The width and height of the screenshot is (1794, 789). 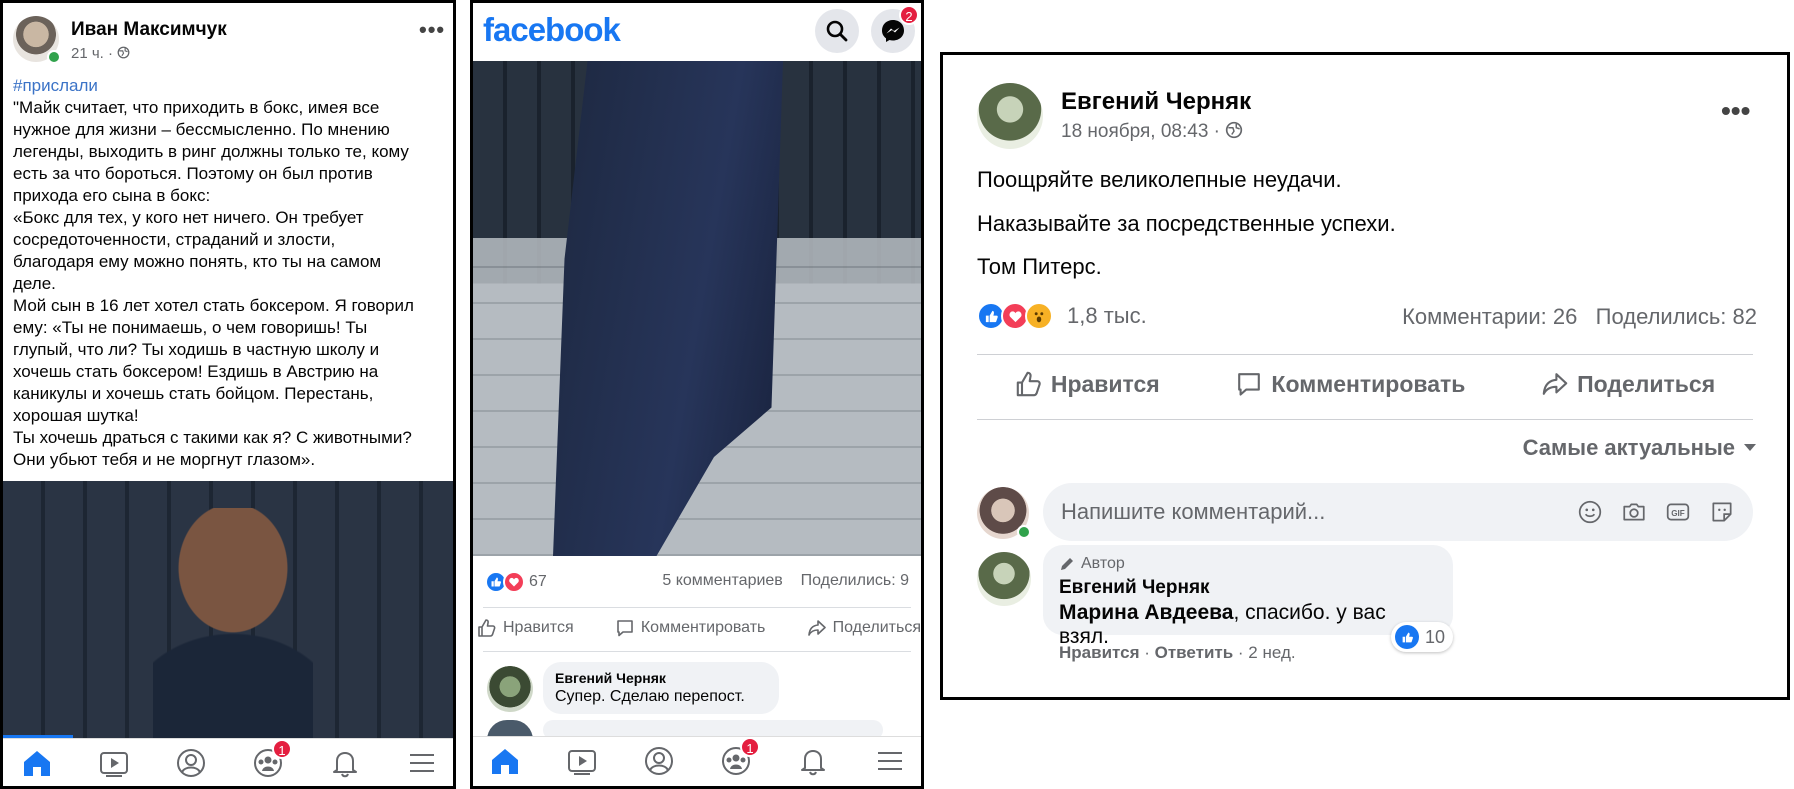 What do you see at coordinates (855, 580) in the screenshot?
I see `shares-count: Поделились: 9` at bounding box center [855, 580].